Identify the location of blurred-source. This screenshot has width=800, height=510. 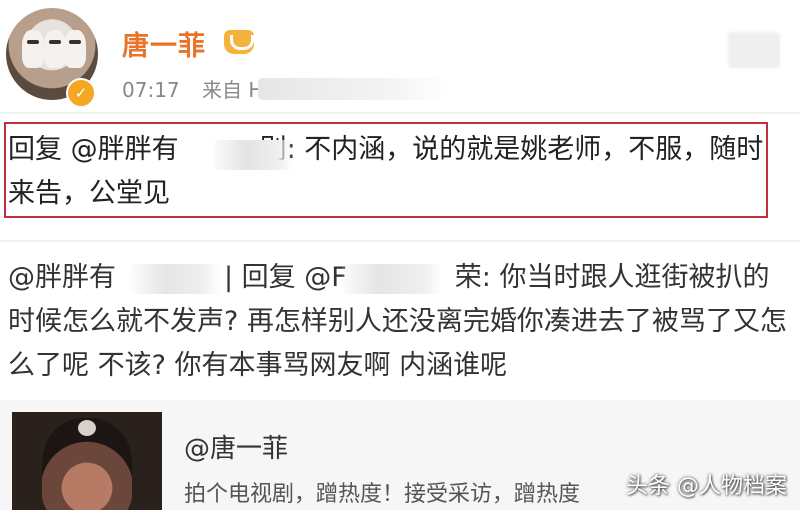
(353, 89).